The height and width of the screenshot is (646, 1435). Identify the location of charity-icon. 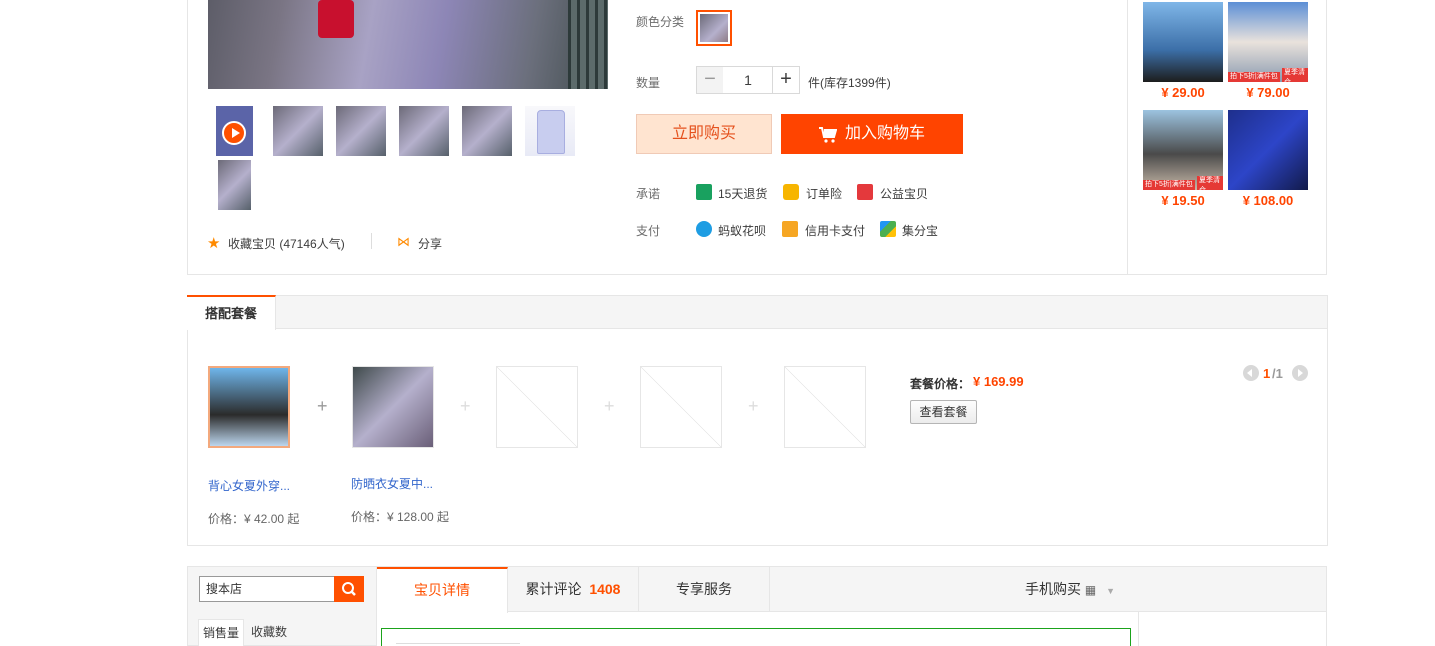
(865, 192).